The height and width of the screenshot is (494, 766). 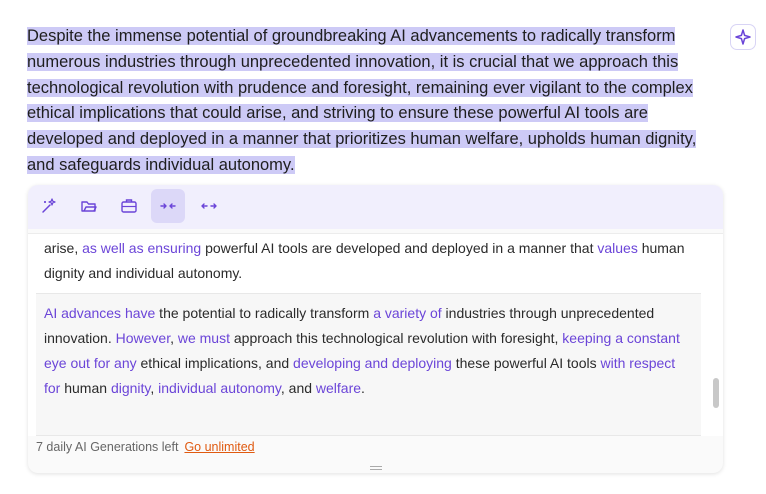 What do you see at coordinates (85, 388) in the screenshot?
I see `suggestion-text: human` at bounding box center [85, 388].